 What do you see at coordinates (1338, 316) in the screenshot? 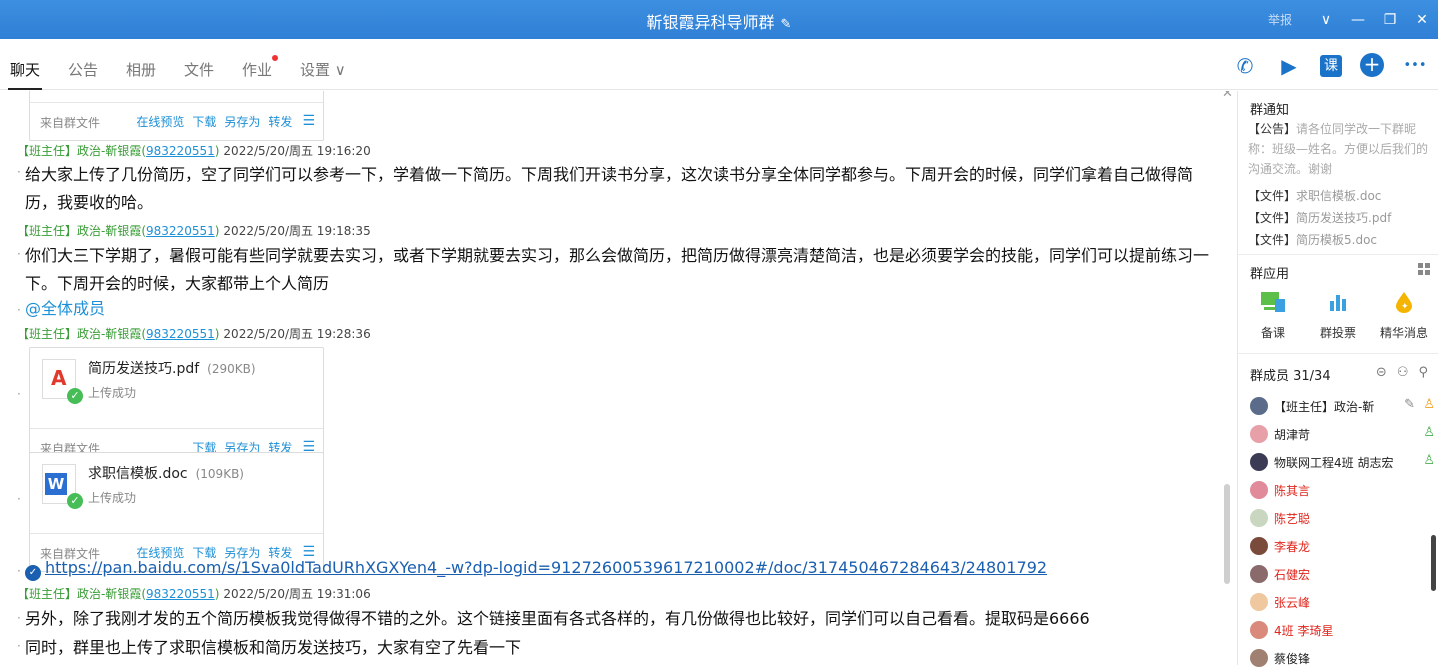
I see `app-vote: 群投票` at bounding box center [1338, 316].